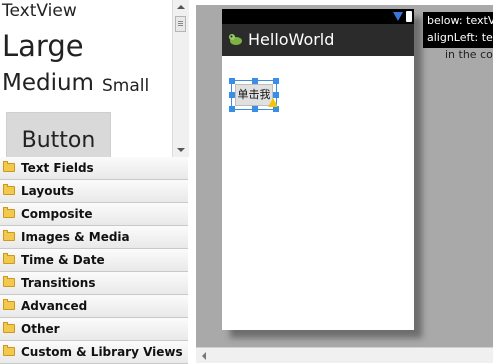 The image size is (493, 364). What do you see at coordinates (232, 95) in the screenshot?
I see `resize-handle-left` at bounding box center [232, 95].